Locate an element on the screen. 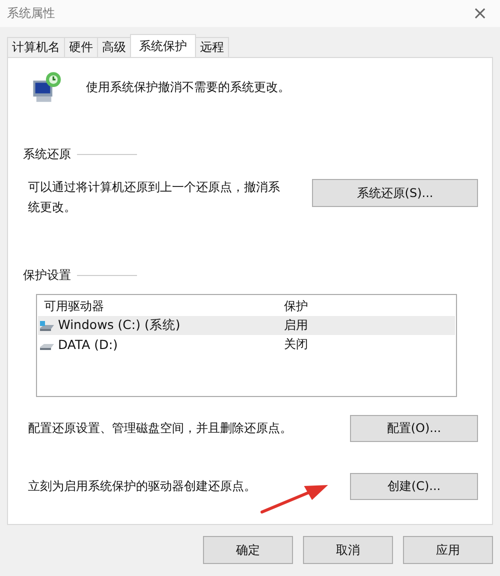 The image size is (500, 576). drive-name: DATA (D:) is located at coordinates (88, 344).